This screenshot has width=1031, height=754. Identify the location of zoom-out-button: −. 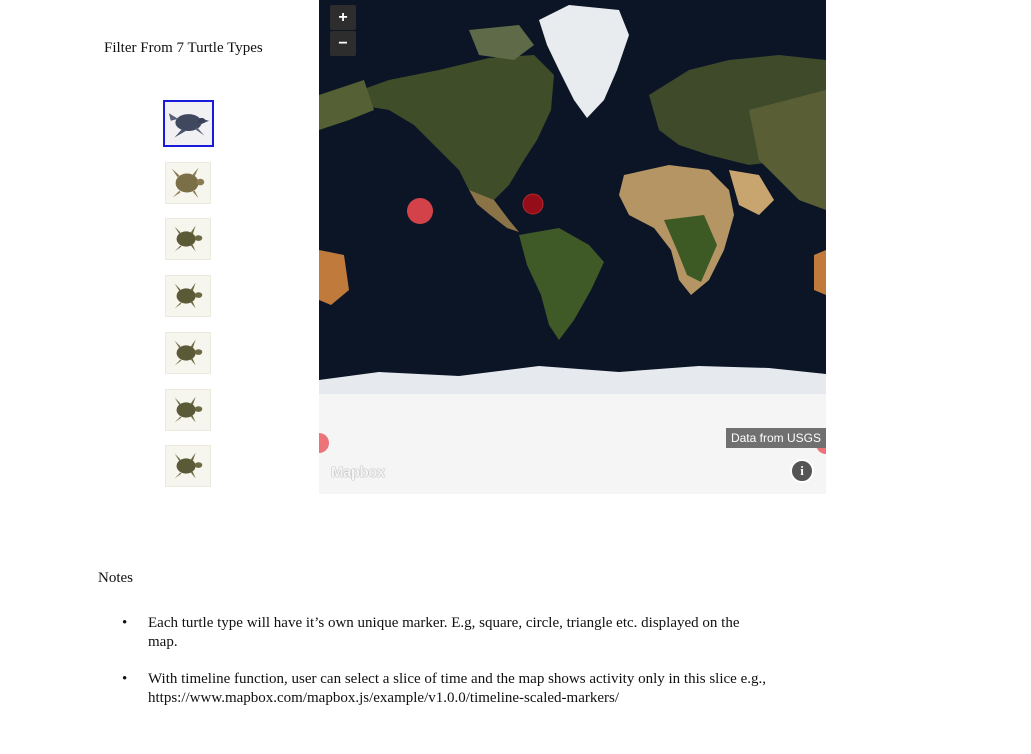
(343, 43).